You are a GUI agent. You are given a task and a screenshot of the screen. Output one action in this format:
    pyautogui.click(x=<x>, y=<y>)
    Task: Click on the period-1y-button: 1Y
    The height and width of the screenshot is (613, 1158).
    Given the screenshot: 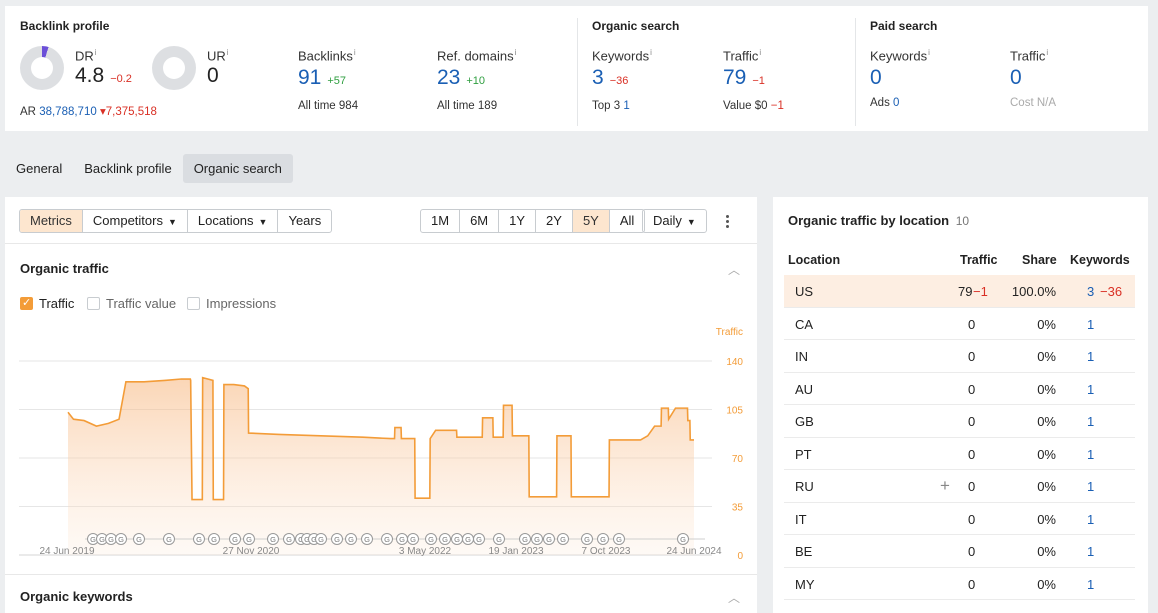 What is the action you would take?
    pyautogui.click(x=518, y=221)
    